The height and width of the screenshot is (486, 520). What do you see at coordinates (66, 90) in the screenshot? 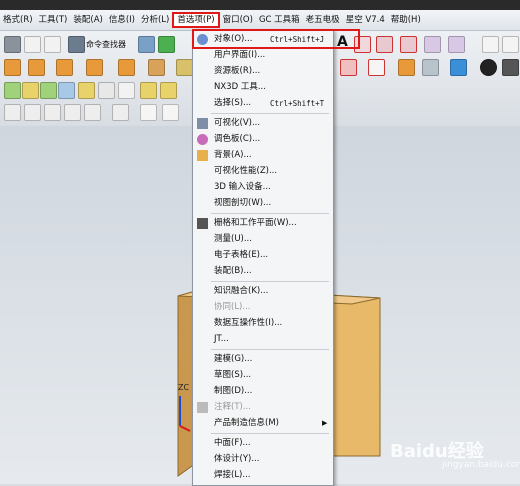
I see `feature-icon-d` at bounding box center [66, 90].